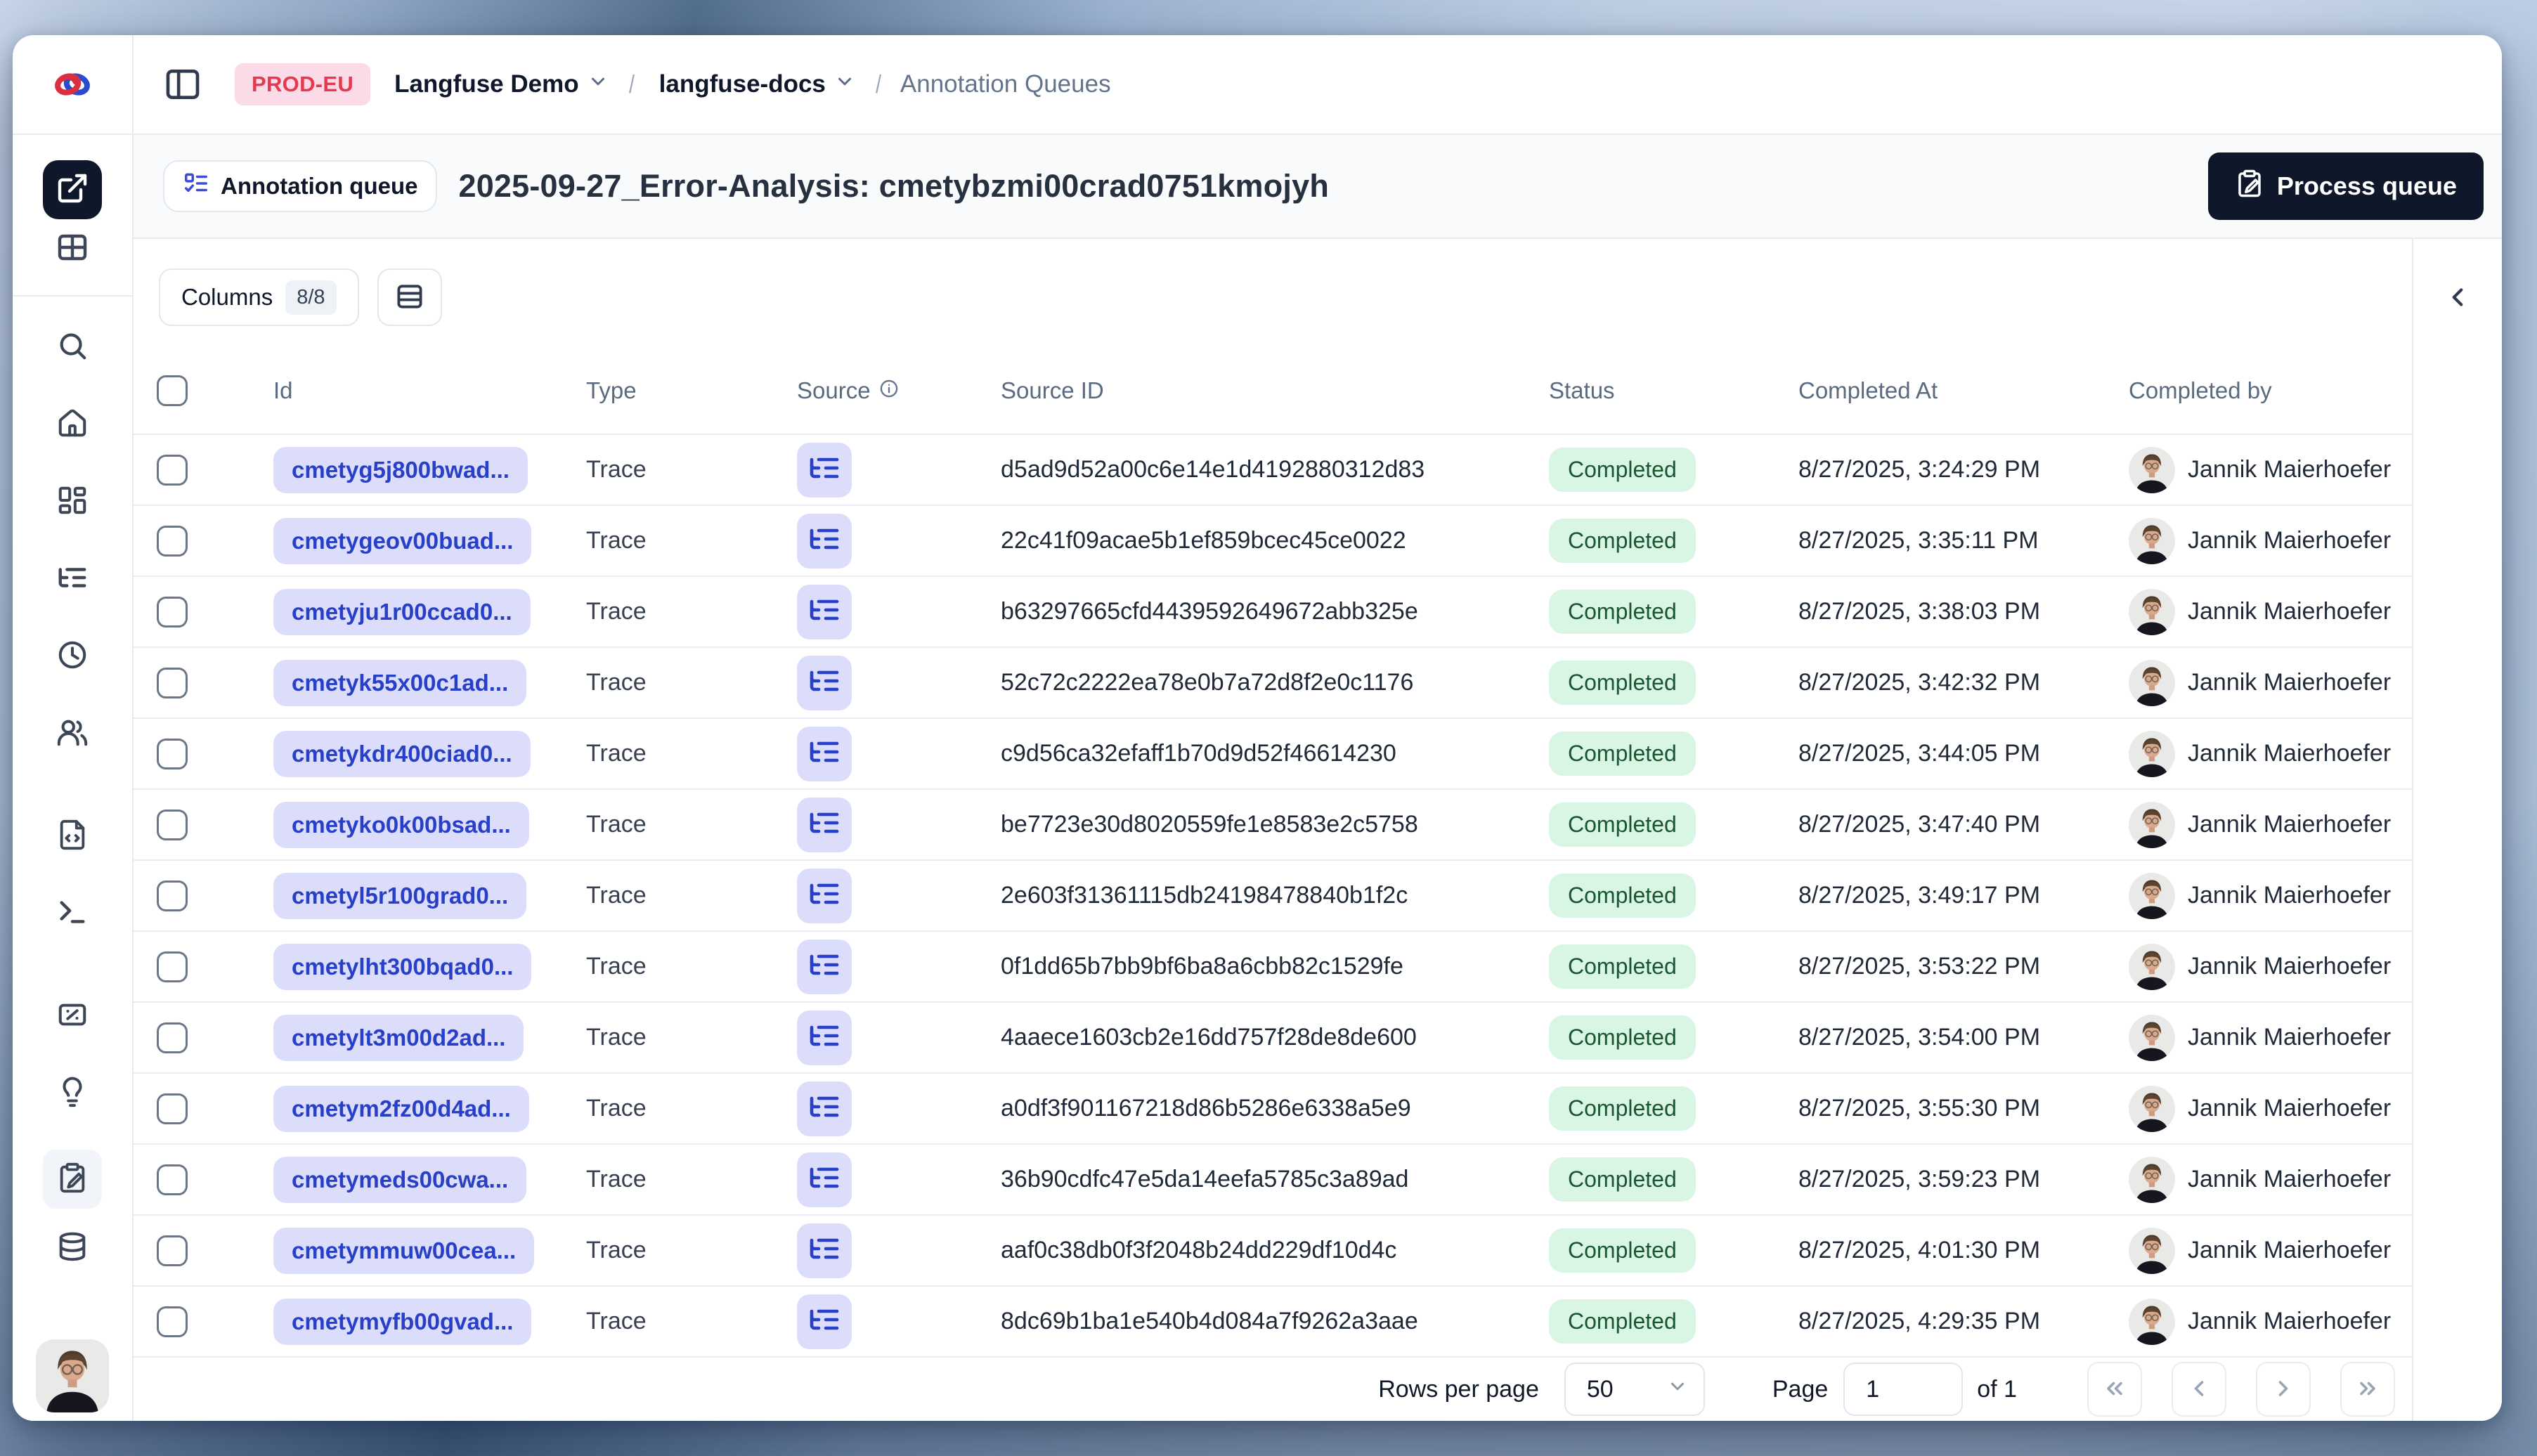 The width and height of the screenshot is (2537, 1456). I want to click on column-header-completed-by: Completed by, so click(2258, 390).